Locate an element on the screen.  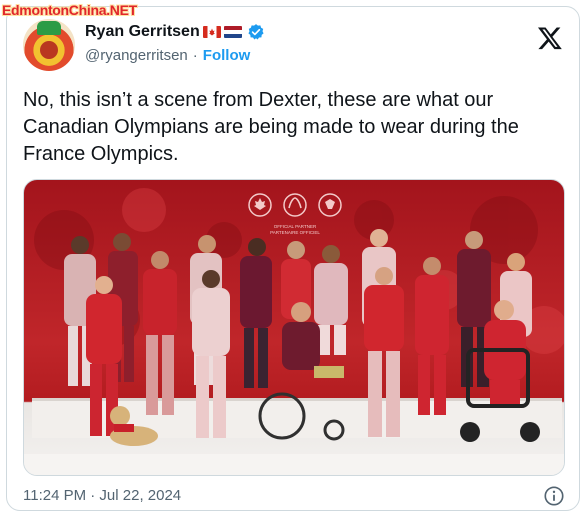
watermark: EdmontonChina.NET is located at coordinates (69, 10).